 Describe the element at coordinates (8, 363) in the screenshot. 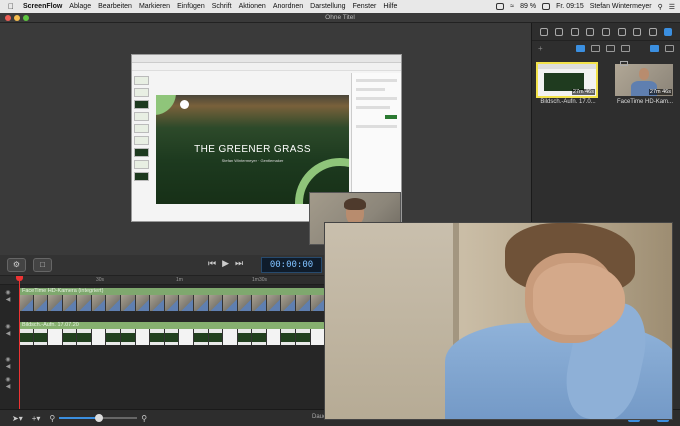

I see `track-3-controls: ◉ ◀` at that location.